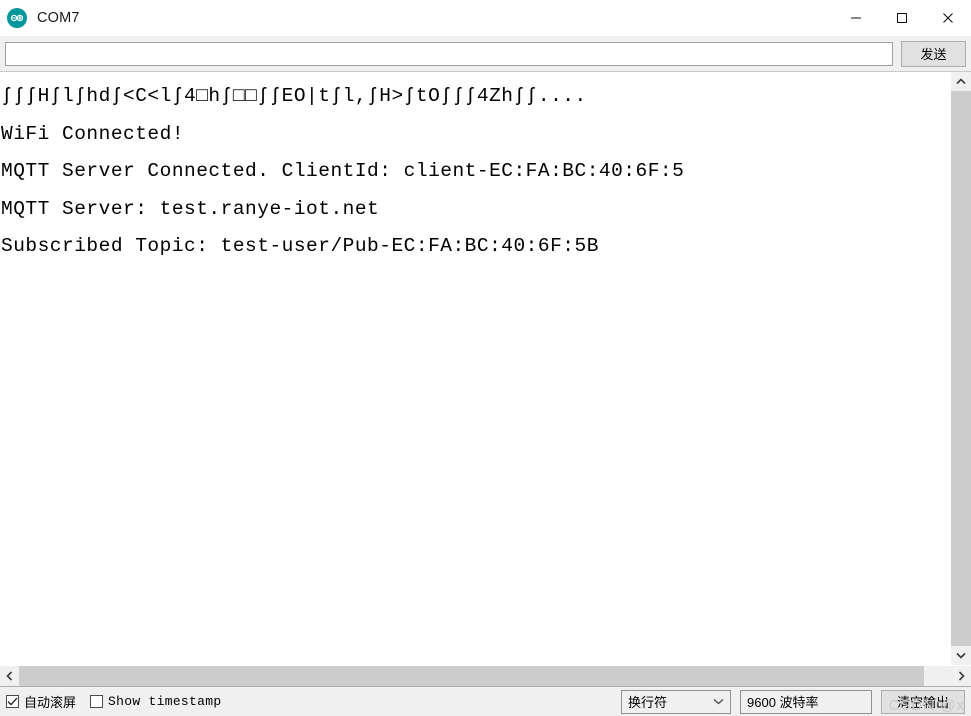 The width and height of the screenshot is (971, 716). I want to click on horizontal-scrollbar, so click(485, 675).